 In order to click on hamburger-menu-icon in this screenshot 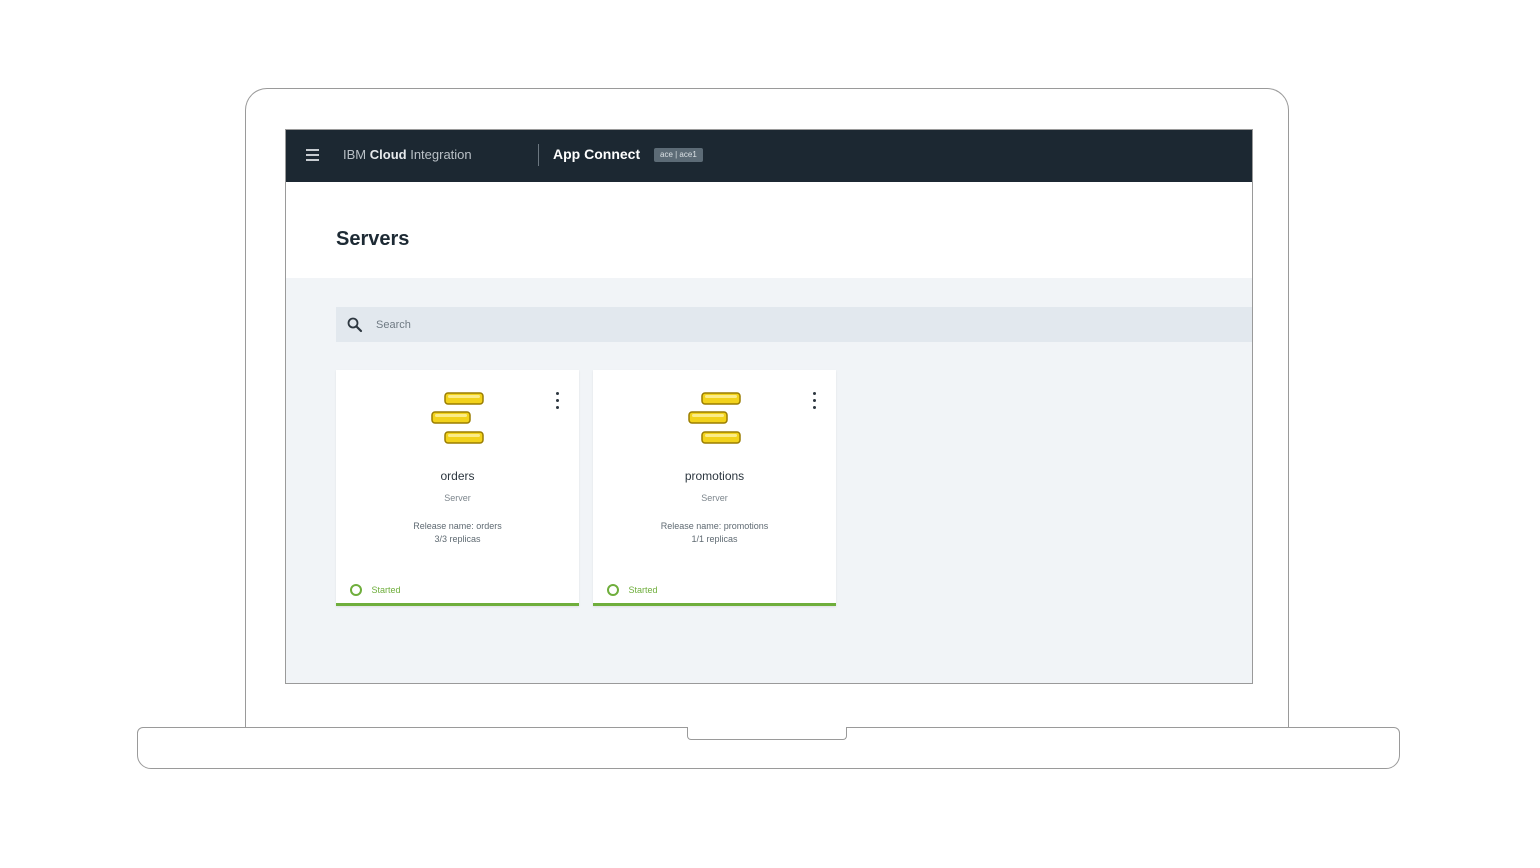, I will do `click(312, 155)`.